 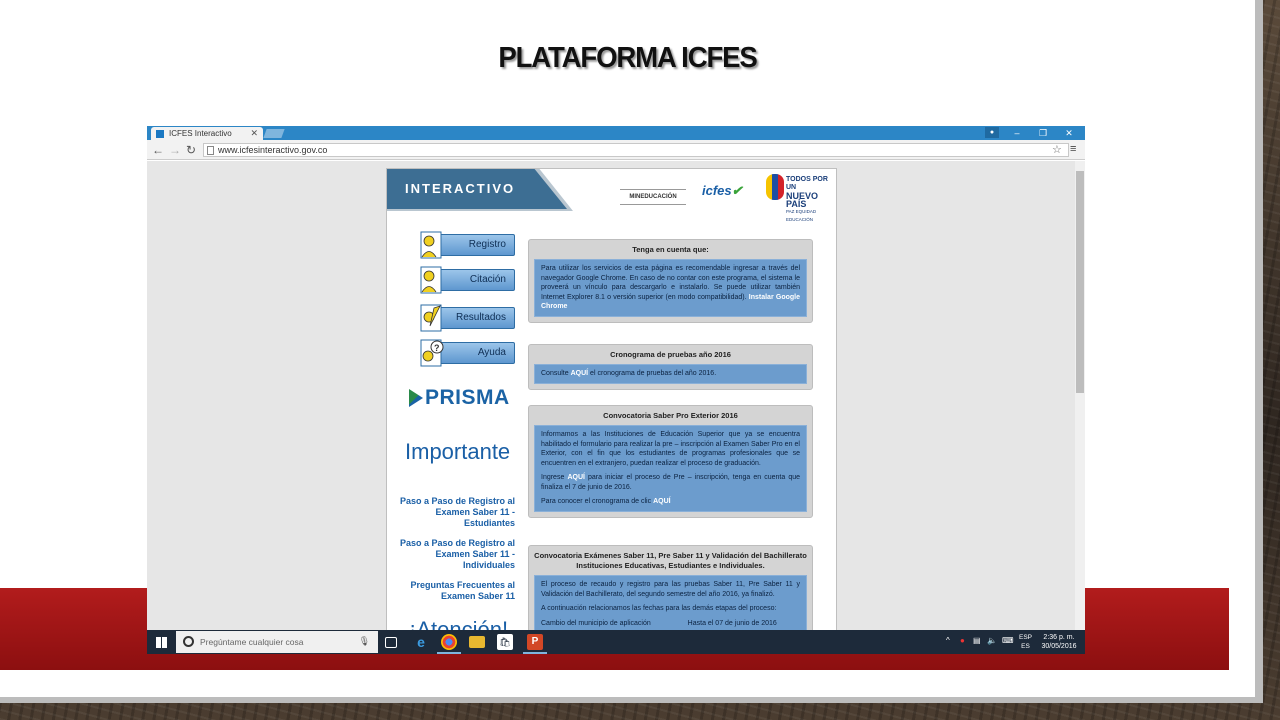 What do you see at coordinates (1059, 646) in the screenshot?
I see `clock-date: 30/05/2016` at bounding box center [1059, 646].